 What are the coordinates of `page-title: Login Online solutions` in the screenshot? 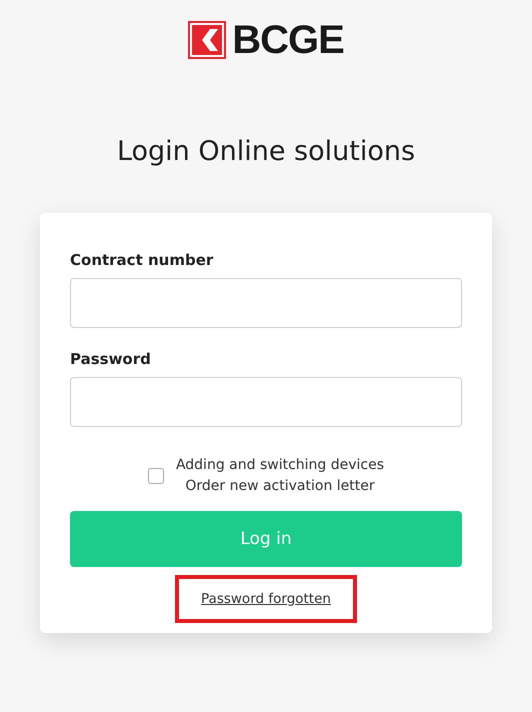 It's located at (266, 151).